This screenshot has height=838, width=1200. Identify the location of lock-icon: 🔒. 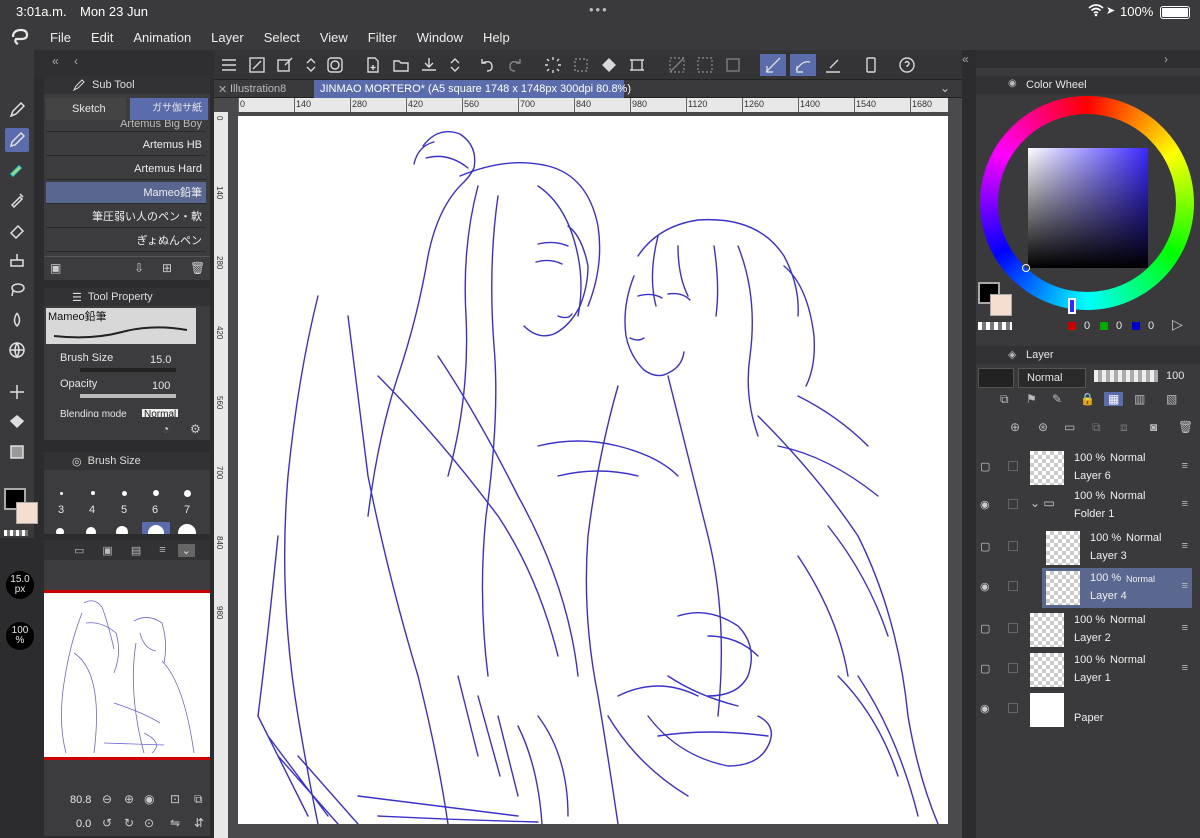
(1087, 399).